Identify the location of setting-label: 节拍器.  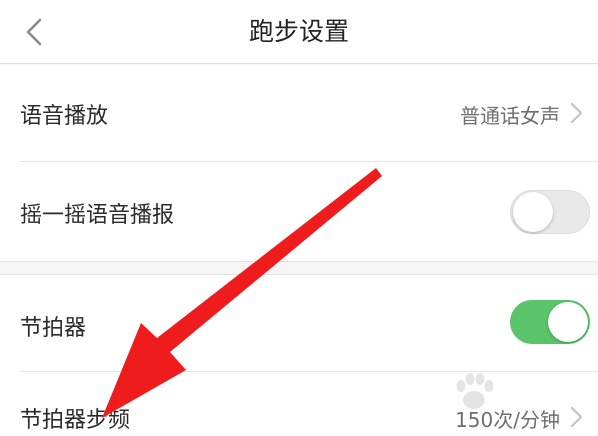
(53, 328).